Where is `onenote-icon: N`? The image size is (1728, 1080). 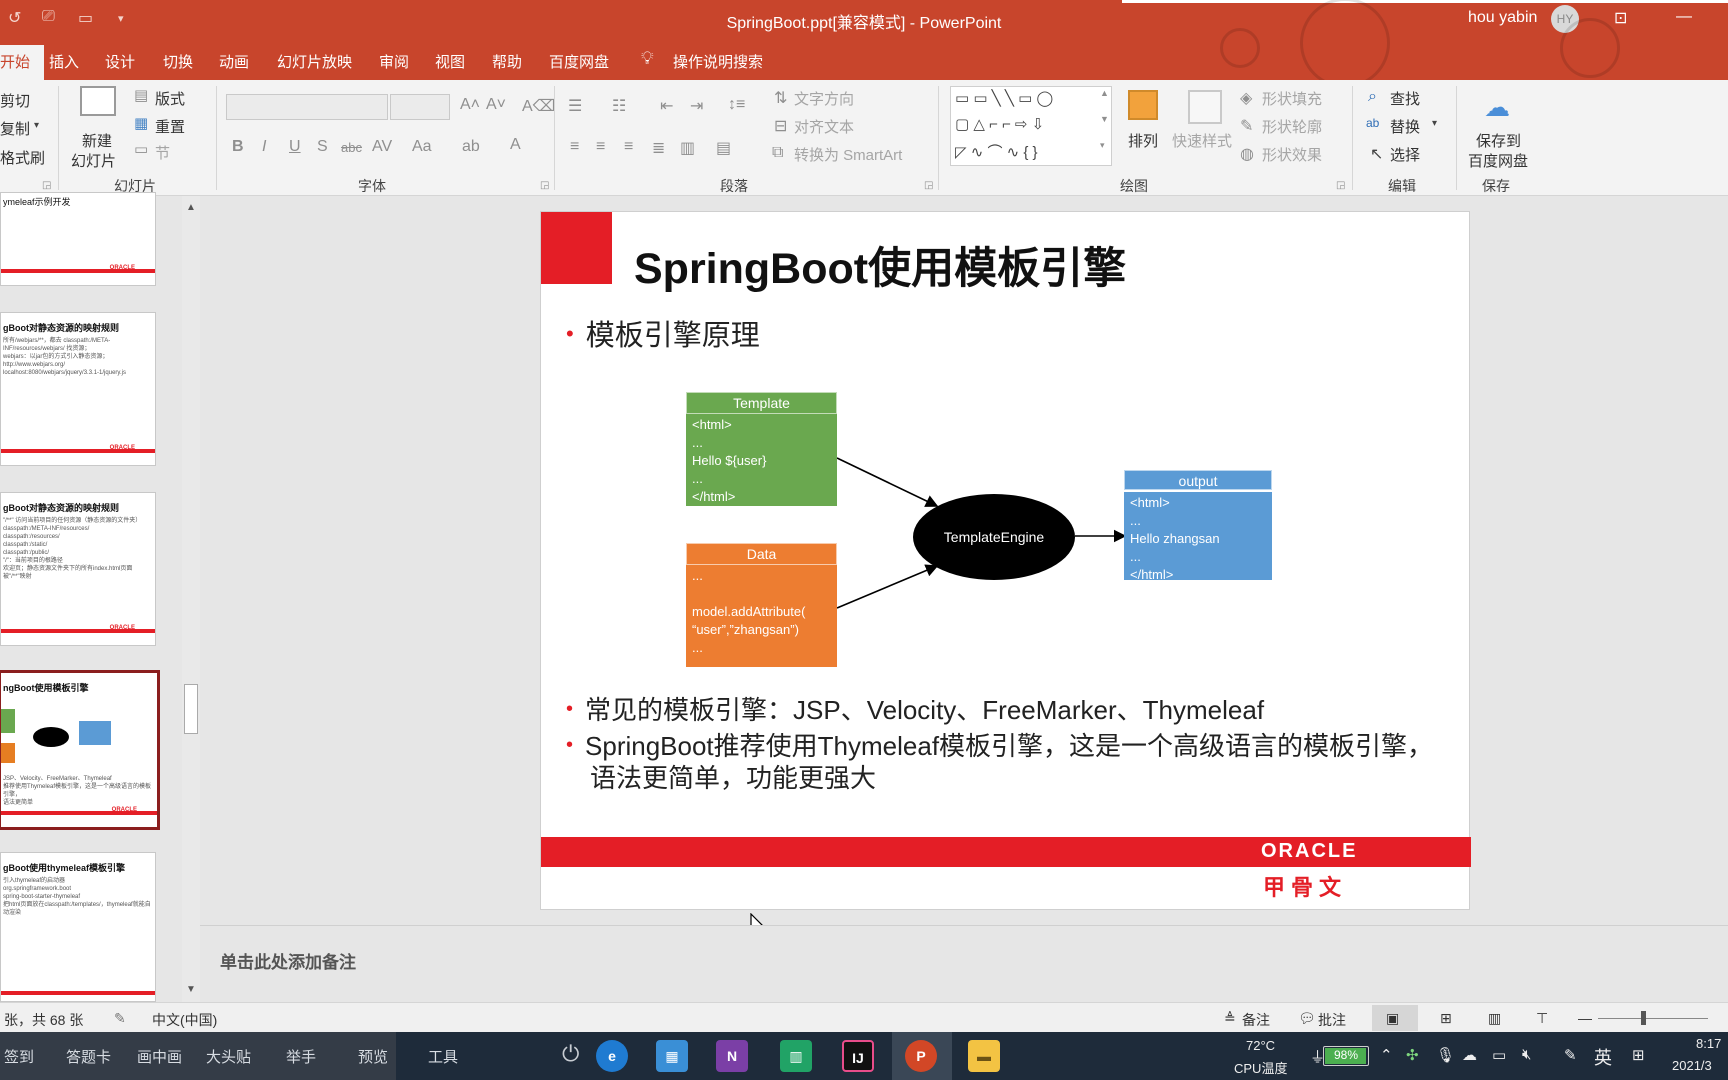 onenote-icon: N is located at coordinates (732, 1056).